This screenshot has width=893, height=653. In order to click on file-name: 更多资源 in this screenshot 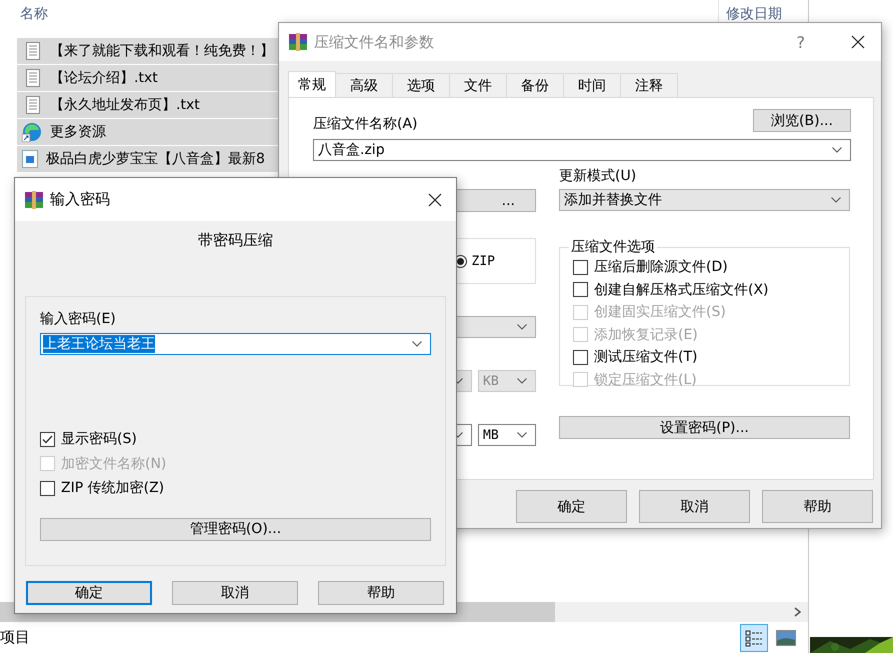, I will do `click(78, 132)`.